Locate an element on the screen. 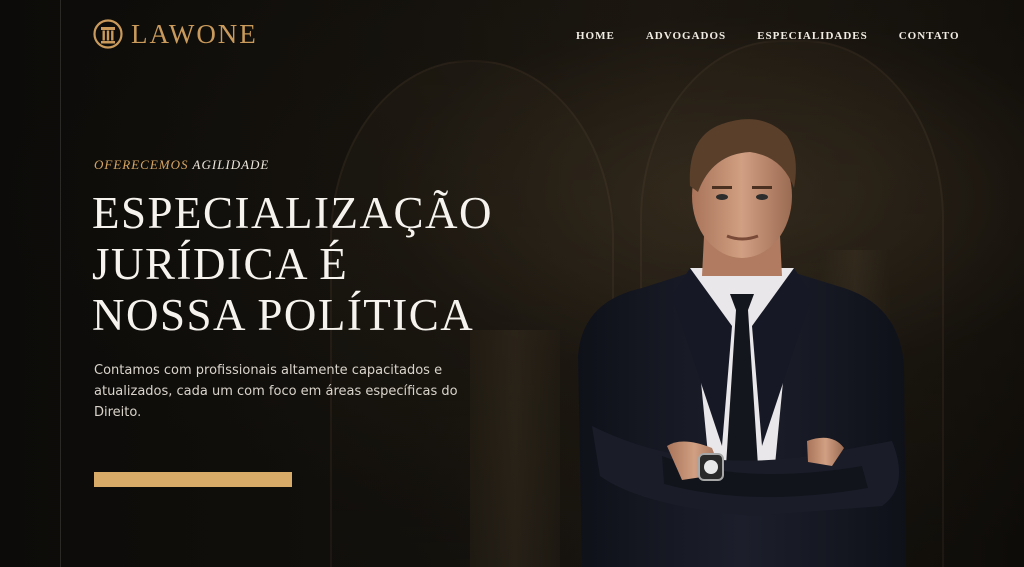 Image resolution: width=1024 pixels, height=567 pixels. nav-contato: CONTATO is located at coordinates (929, 36).